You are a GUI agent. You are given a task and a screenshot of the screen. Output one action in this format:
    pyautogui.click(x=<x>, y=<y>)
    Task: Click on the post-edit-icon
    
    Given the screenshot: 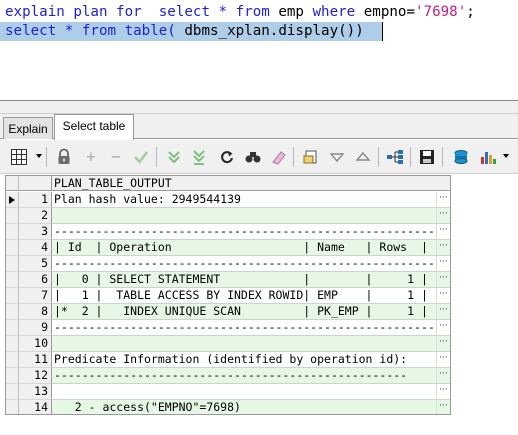 What is the action you would take?
    pyautogui.click(x=141, y=157)
    